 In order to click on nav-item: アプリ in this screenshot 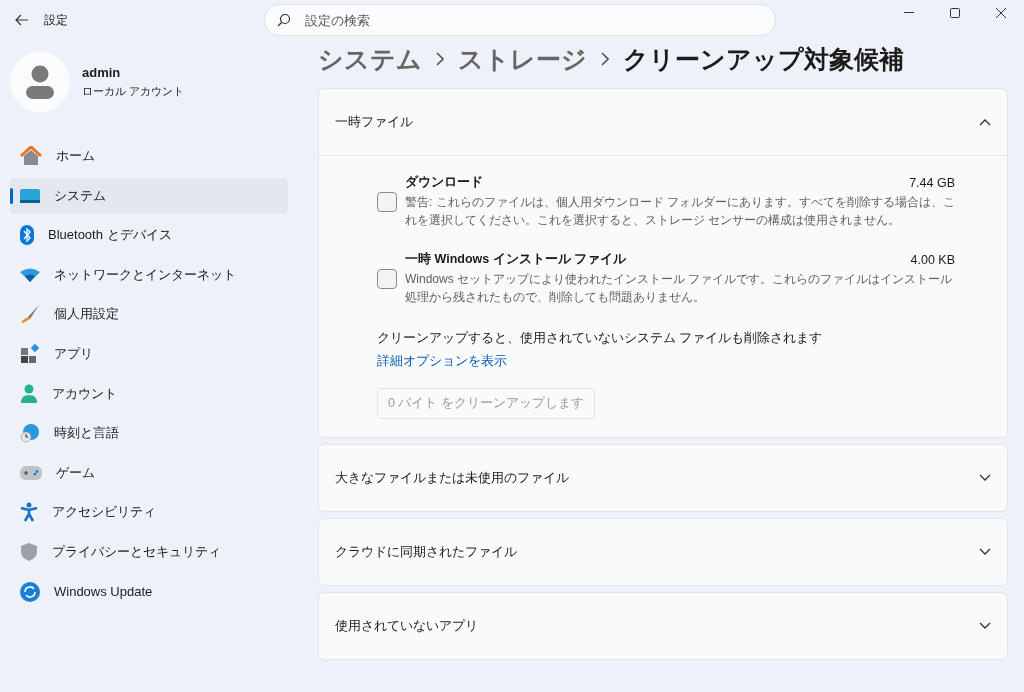, I will do `click(149, 353)`.